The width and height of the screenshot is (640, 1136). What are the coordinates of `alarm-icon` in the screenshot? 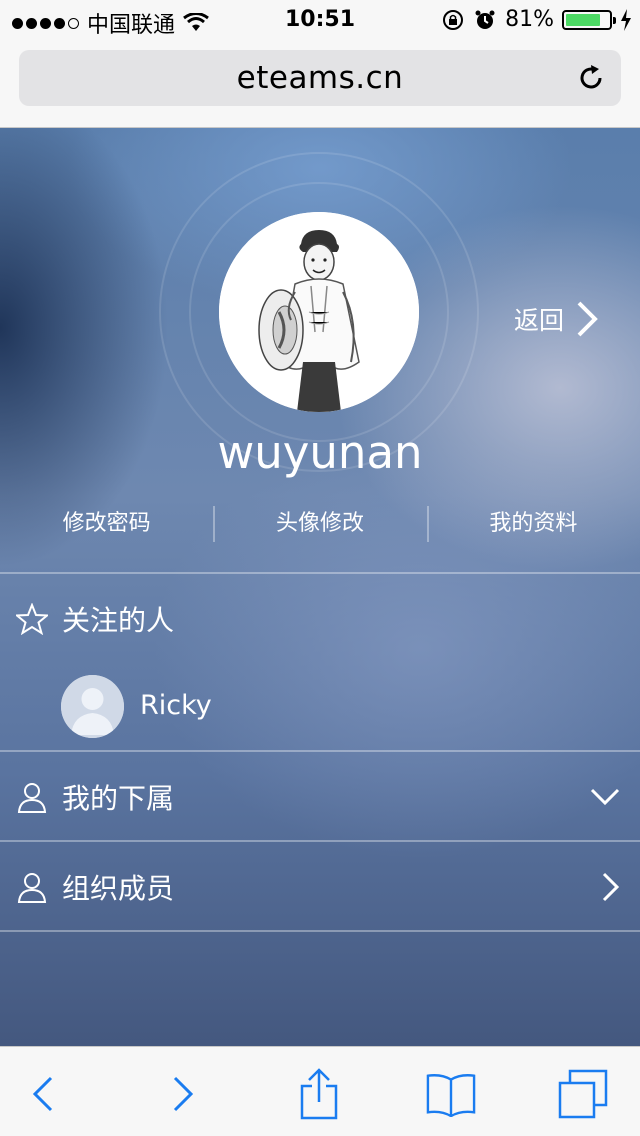 It's located at (485, 19).